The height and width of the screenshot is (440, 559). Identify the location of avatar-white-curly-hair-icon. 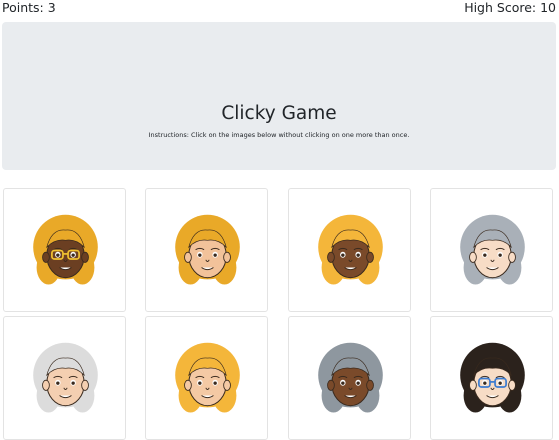
(65, 377).